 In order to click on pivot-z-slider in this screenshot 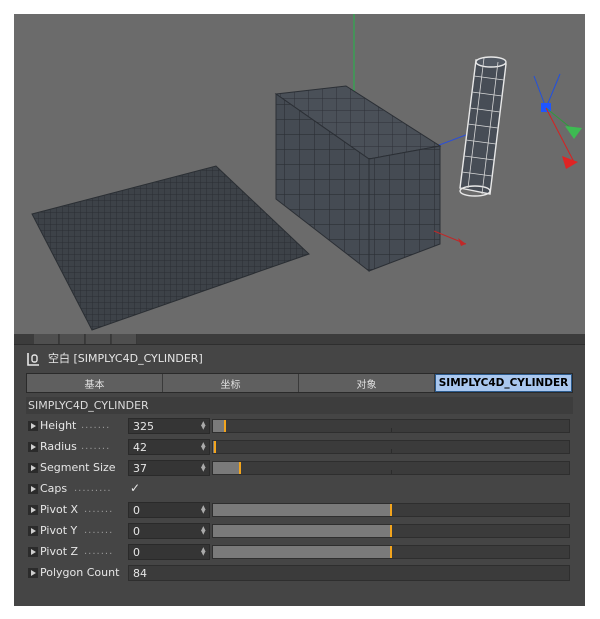, I will do `click(391, 552)`.